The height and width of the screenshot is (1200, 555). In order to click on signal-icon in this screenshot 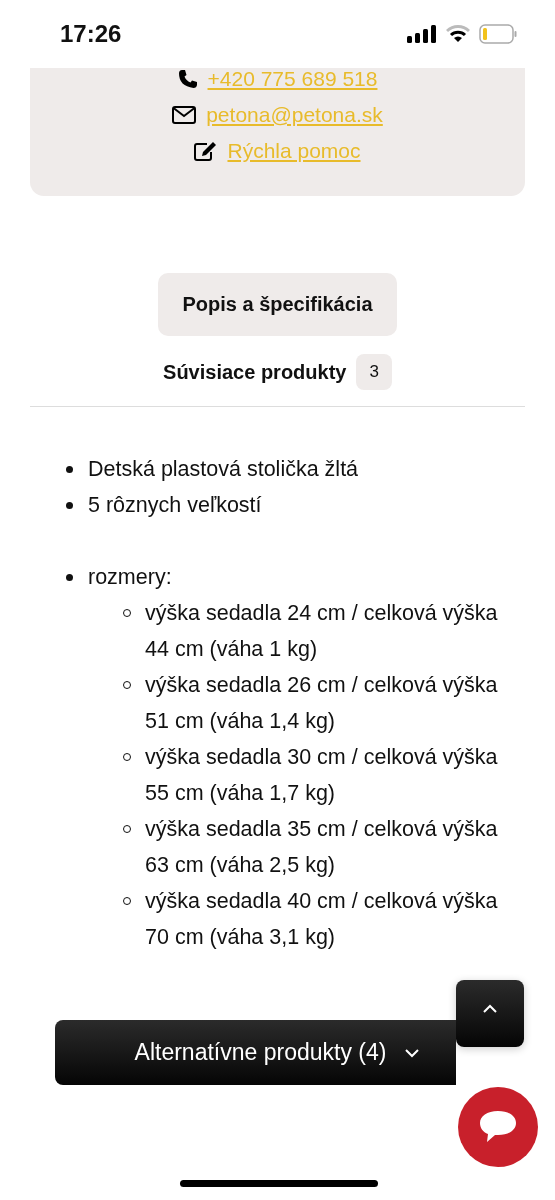, I will do `click(422, 34)`.